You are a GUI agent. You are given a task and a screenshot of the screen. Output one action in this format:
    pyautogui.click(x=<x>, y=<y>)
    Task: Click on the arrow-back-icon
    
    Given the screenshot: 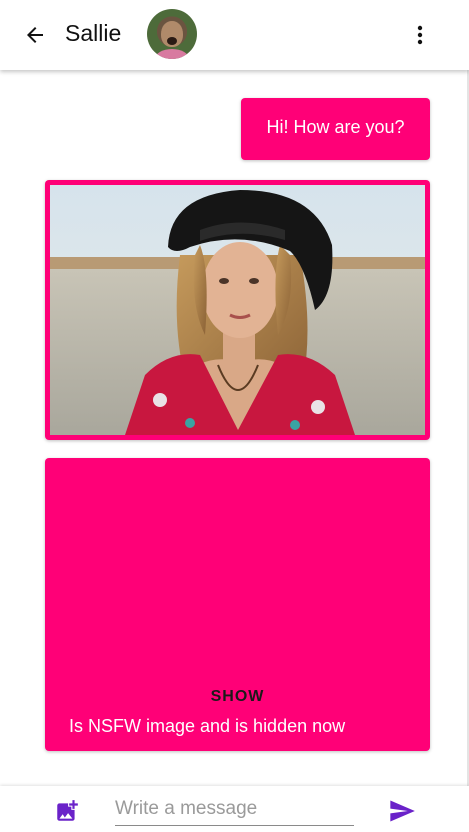 What is the action you would take?
    pyautogui.click(x=35, y=35)
    